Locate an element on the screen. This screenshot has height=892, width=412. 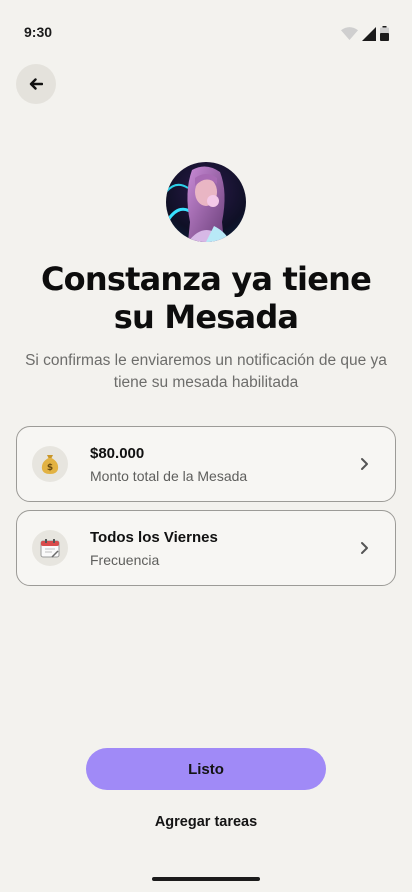
signal-icon is located at coordinates (369, 33).